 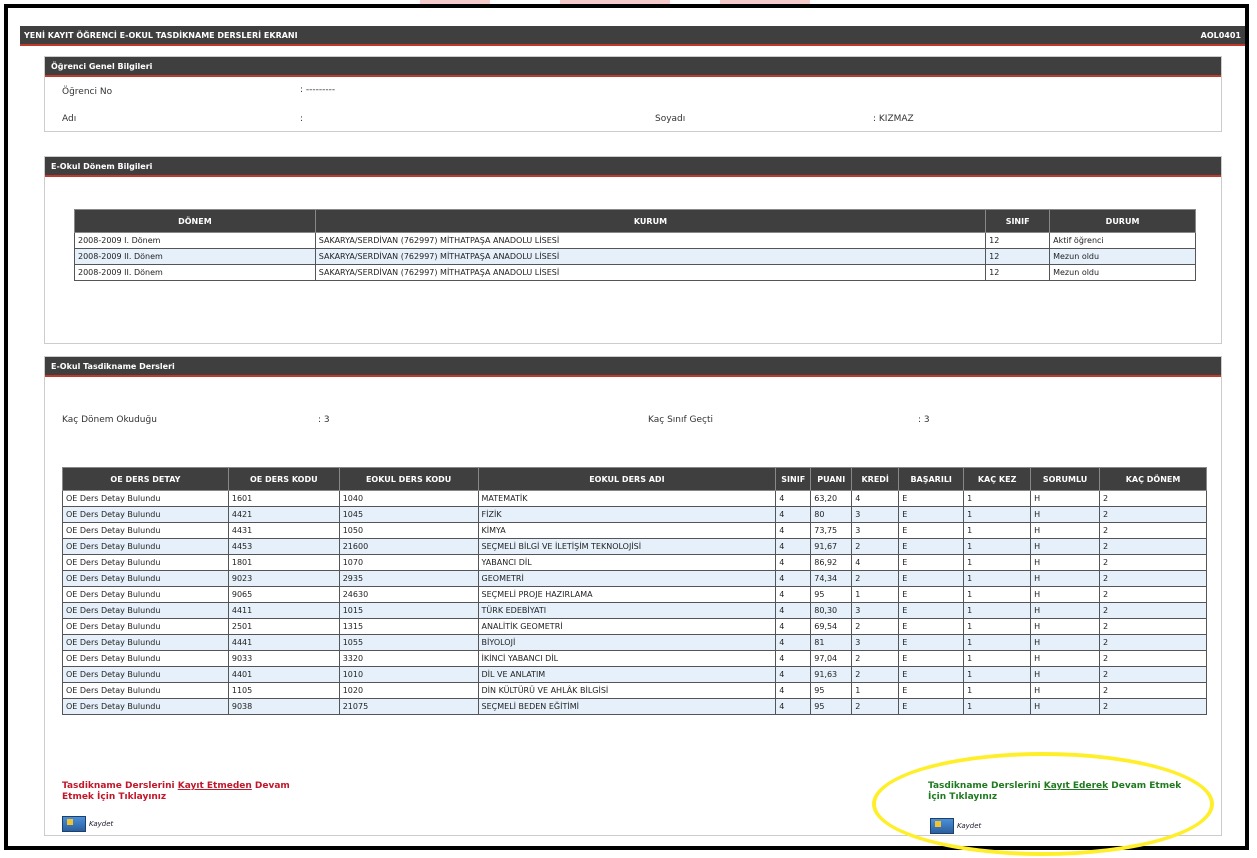 I want to click on table-cell: 1040, so click(x=408, y=498).